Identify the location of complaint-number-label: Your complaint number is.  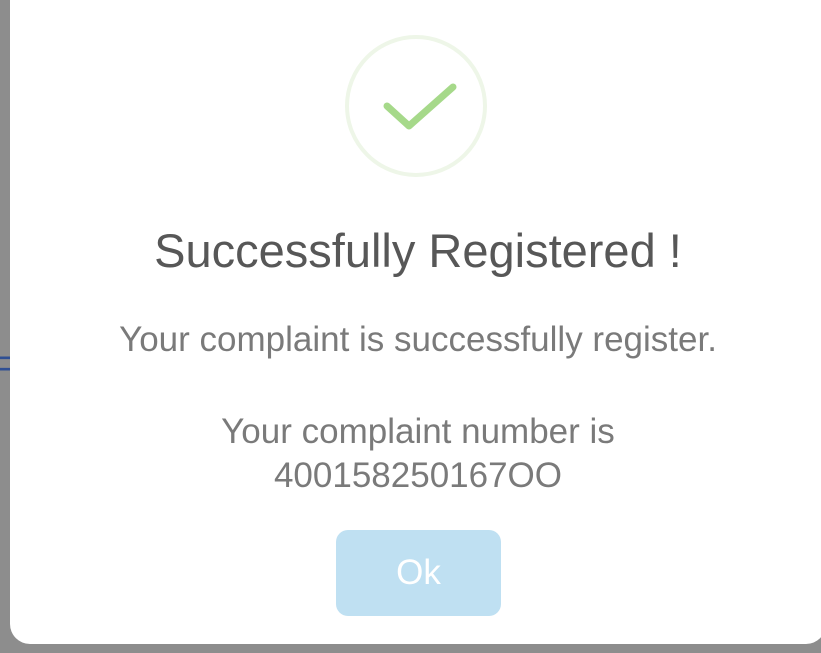
(418, 431).